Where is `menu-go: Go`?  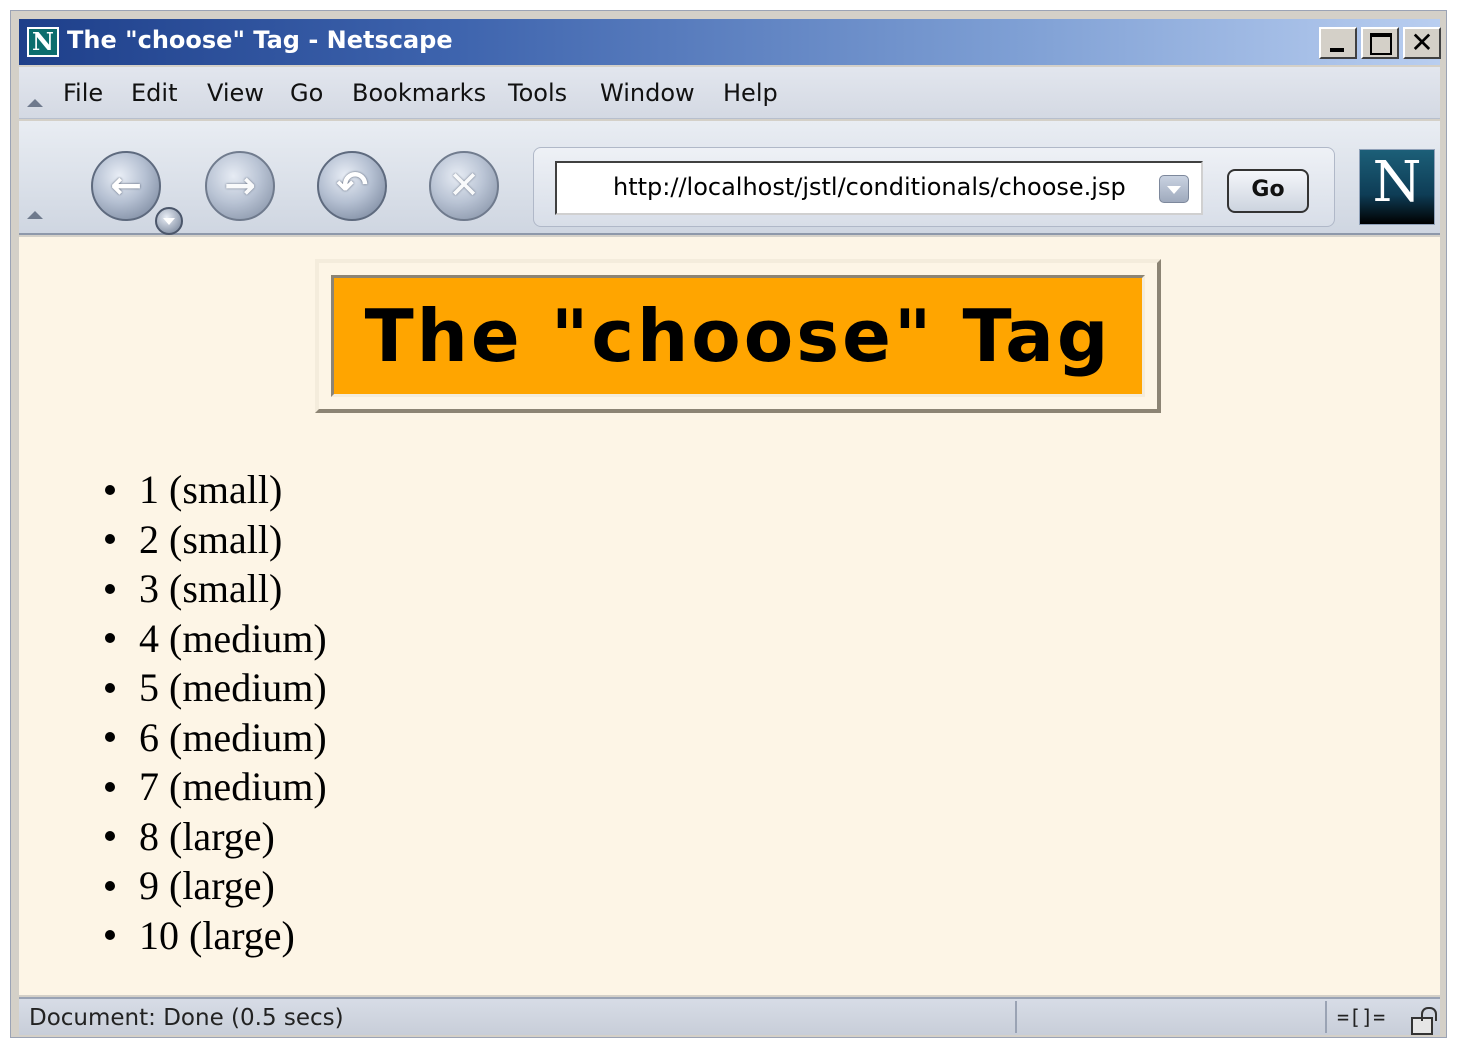 menu-go: Go is located at coordinates (306, 93).